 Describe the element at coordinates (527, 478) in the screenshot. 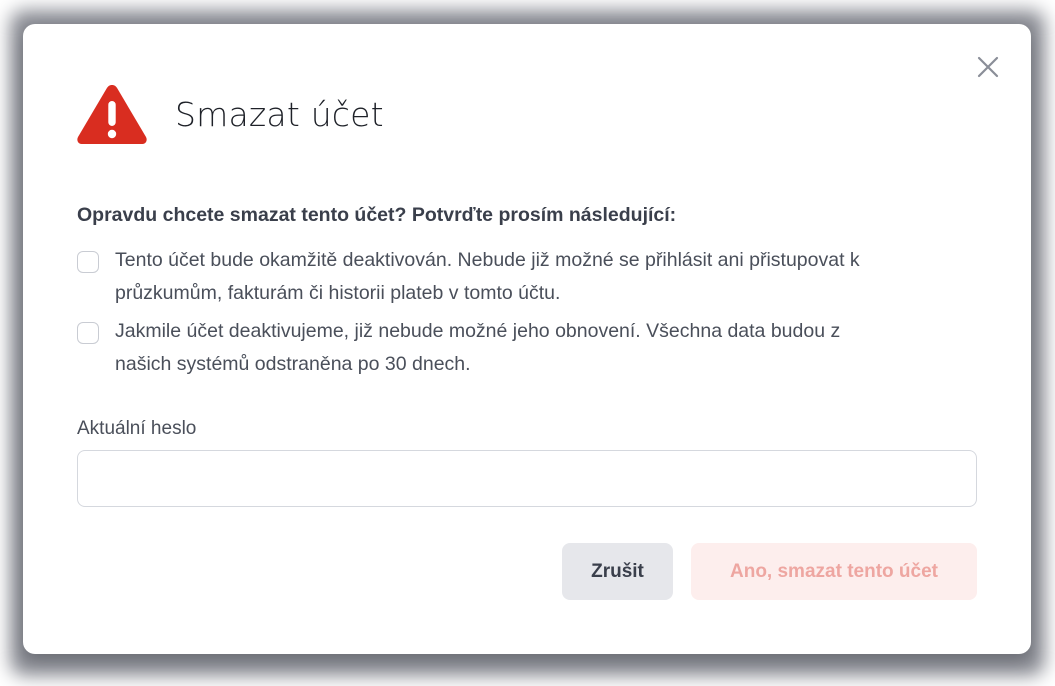

I see `password-input` at that location.